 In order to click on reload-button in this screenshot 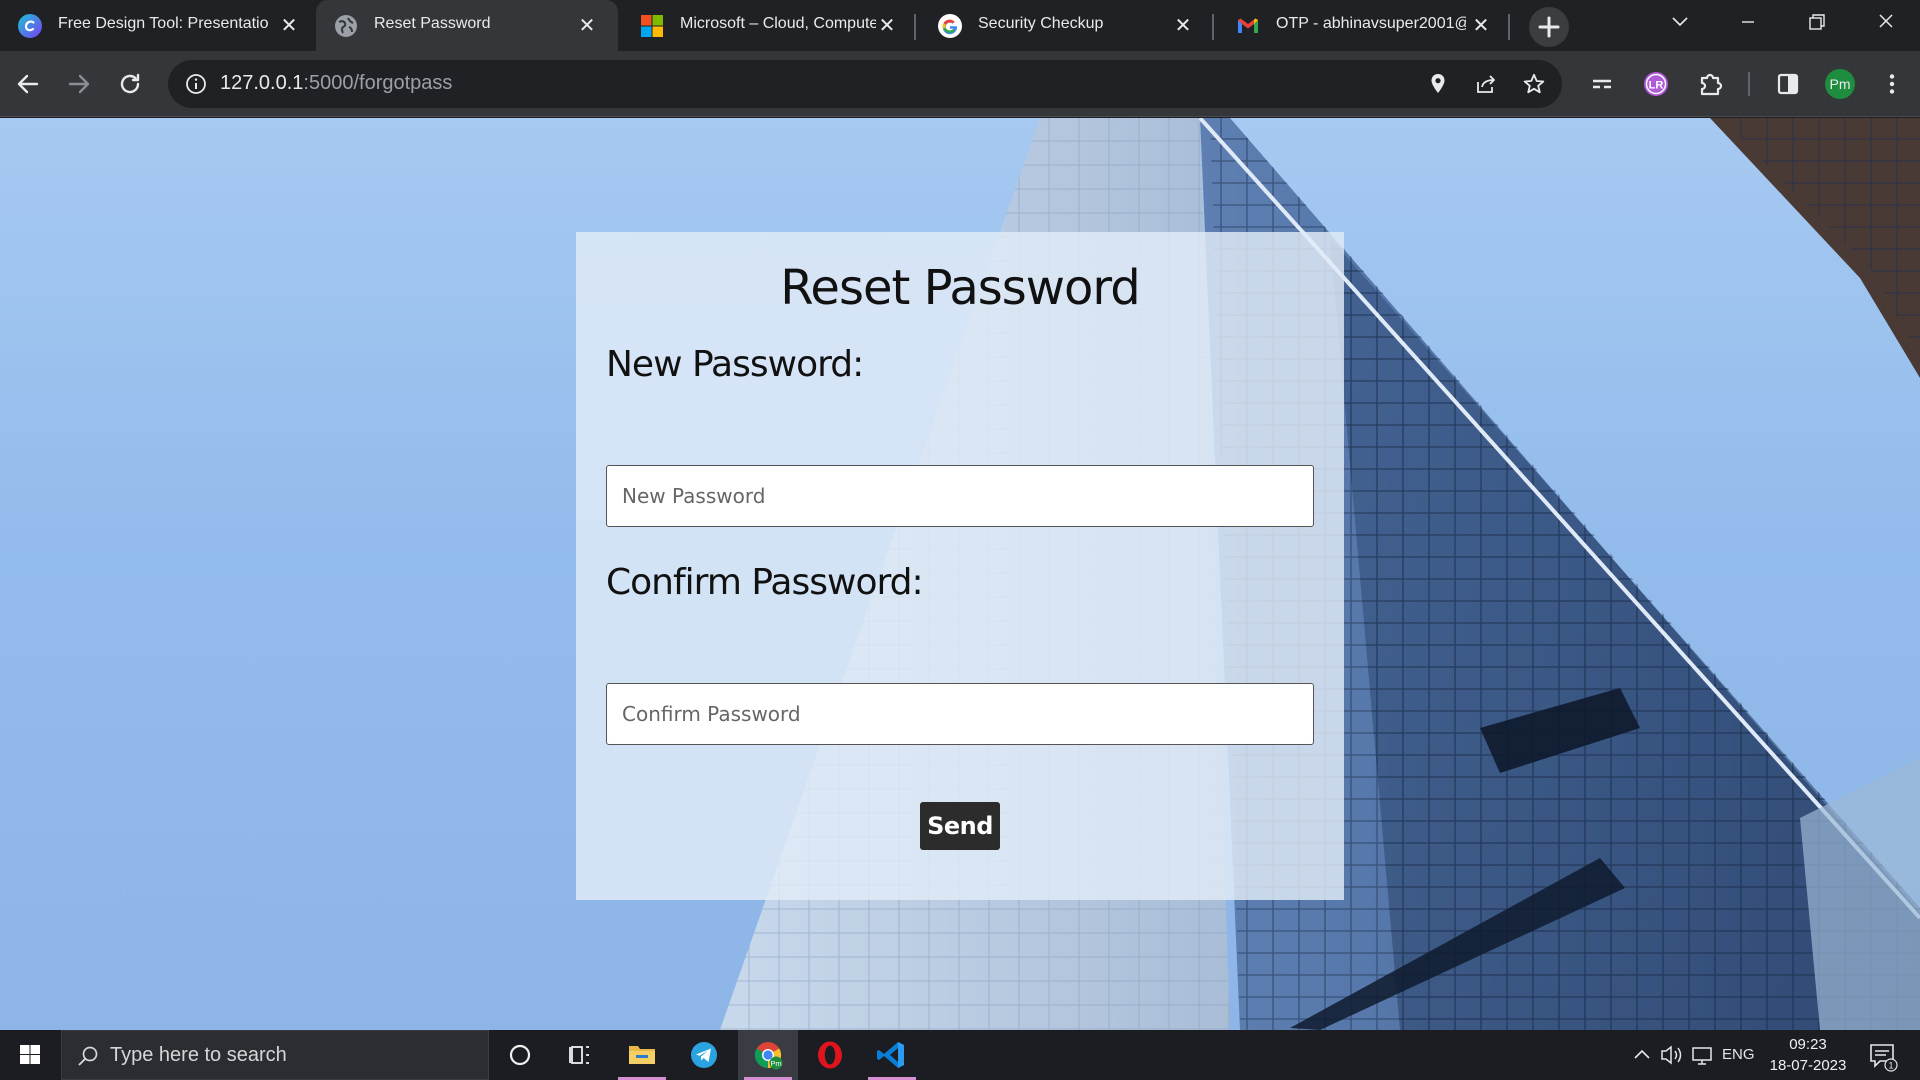, I will do `click(130, 84)`.